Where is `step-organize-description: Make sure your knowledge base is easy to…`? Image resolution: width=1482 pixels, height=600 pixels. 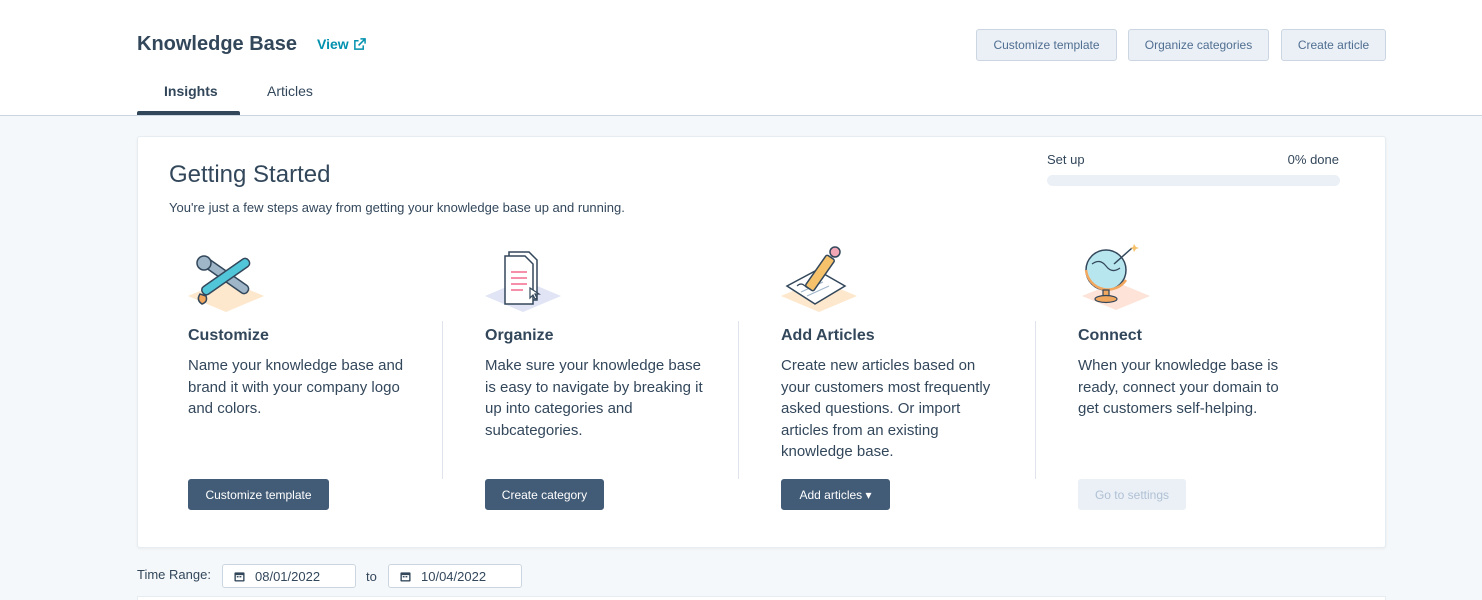 step-organize-description: Make sure your knowledge base is easy to… is located at coordinates (594, 398).